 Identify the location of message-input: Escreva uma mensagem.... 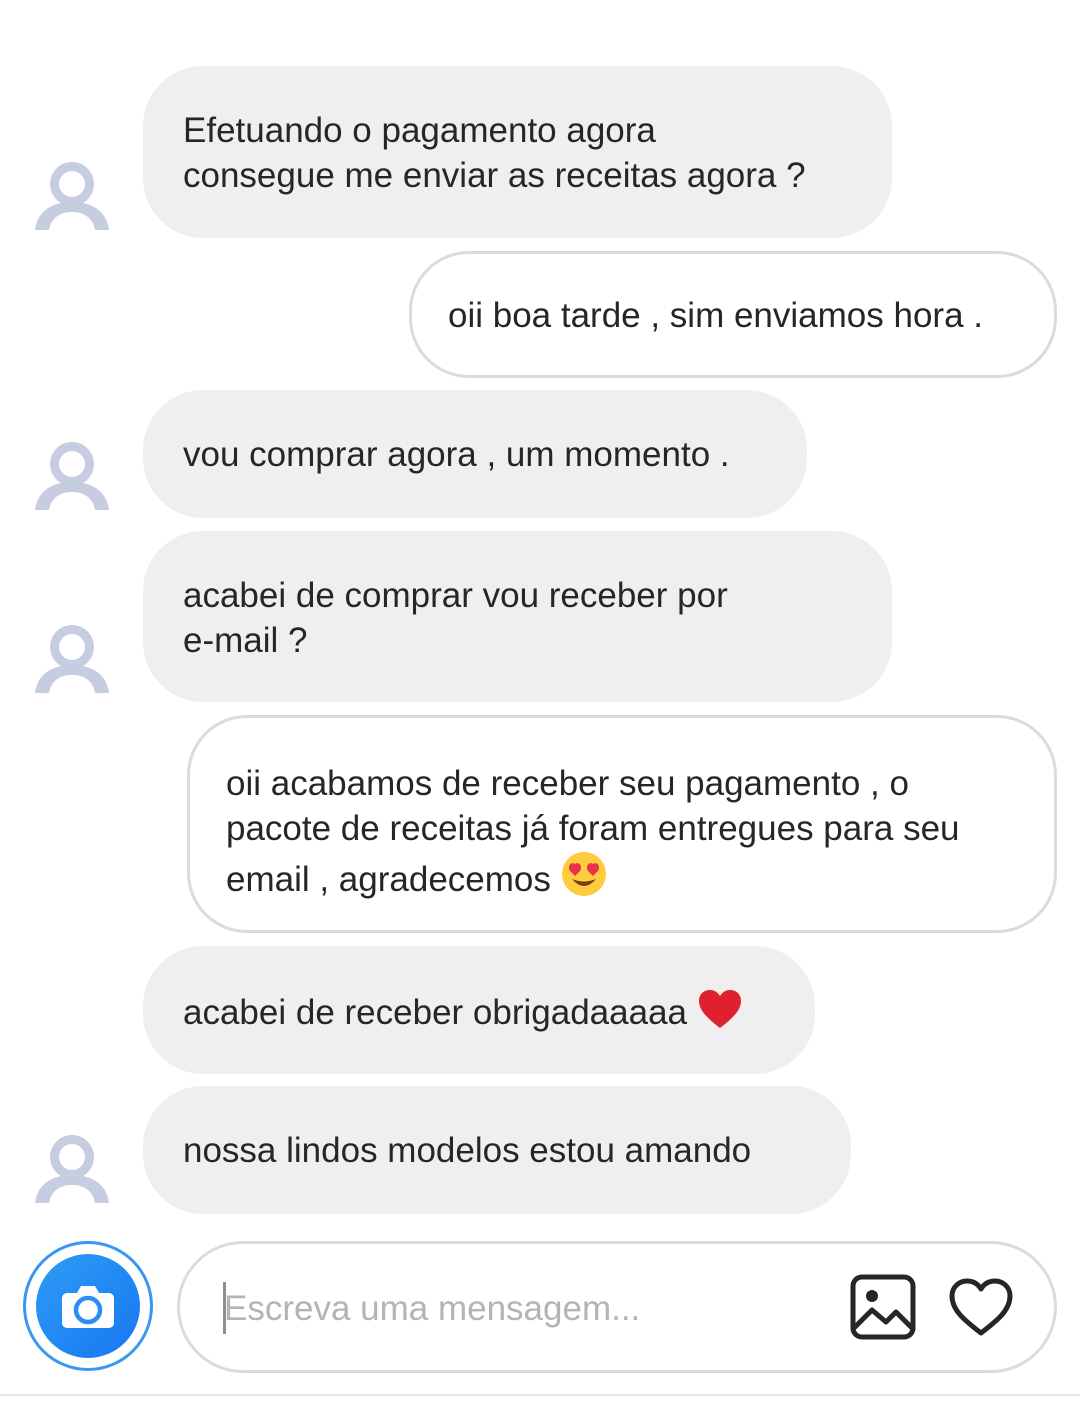
(617, 1307).